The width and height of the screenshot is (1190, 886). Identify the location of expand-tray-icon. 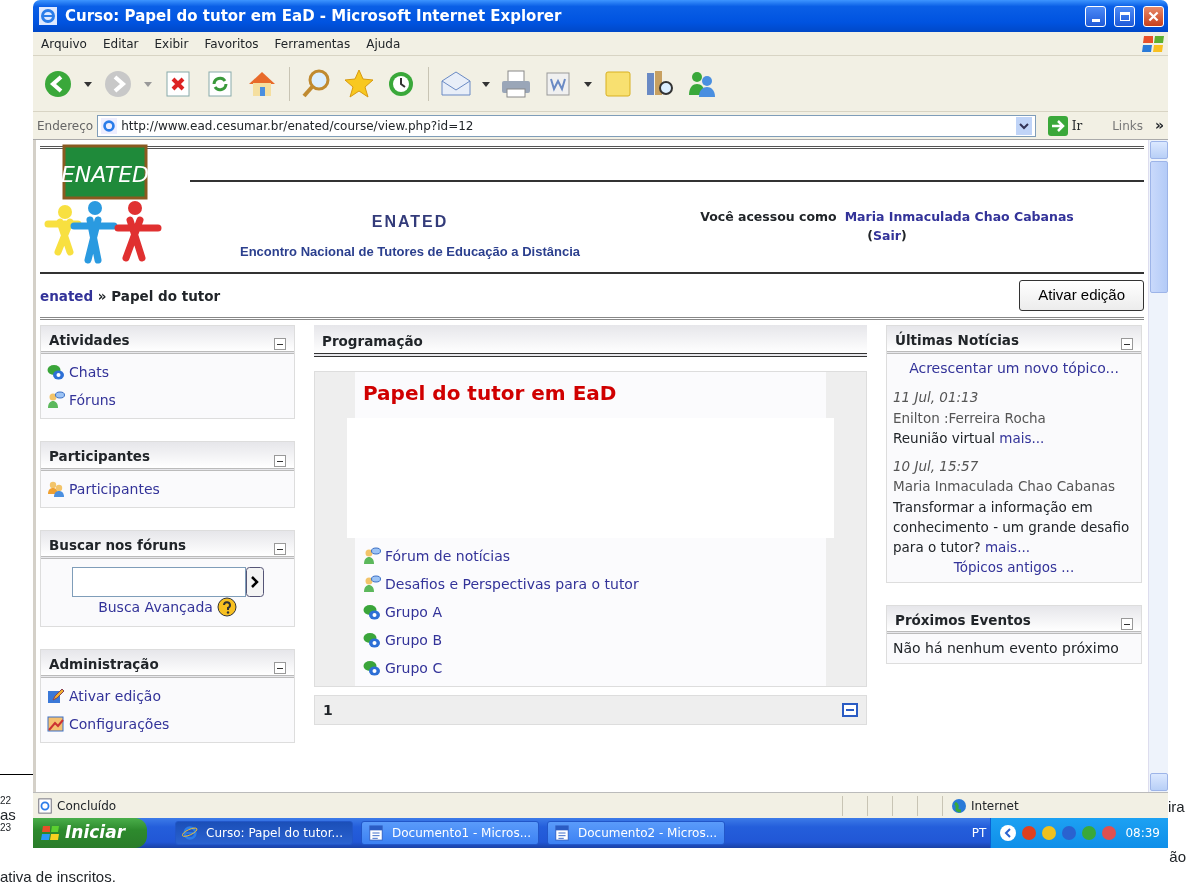
(1008, 833).